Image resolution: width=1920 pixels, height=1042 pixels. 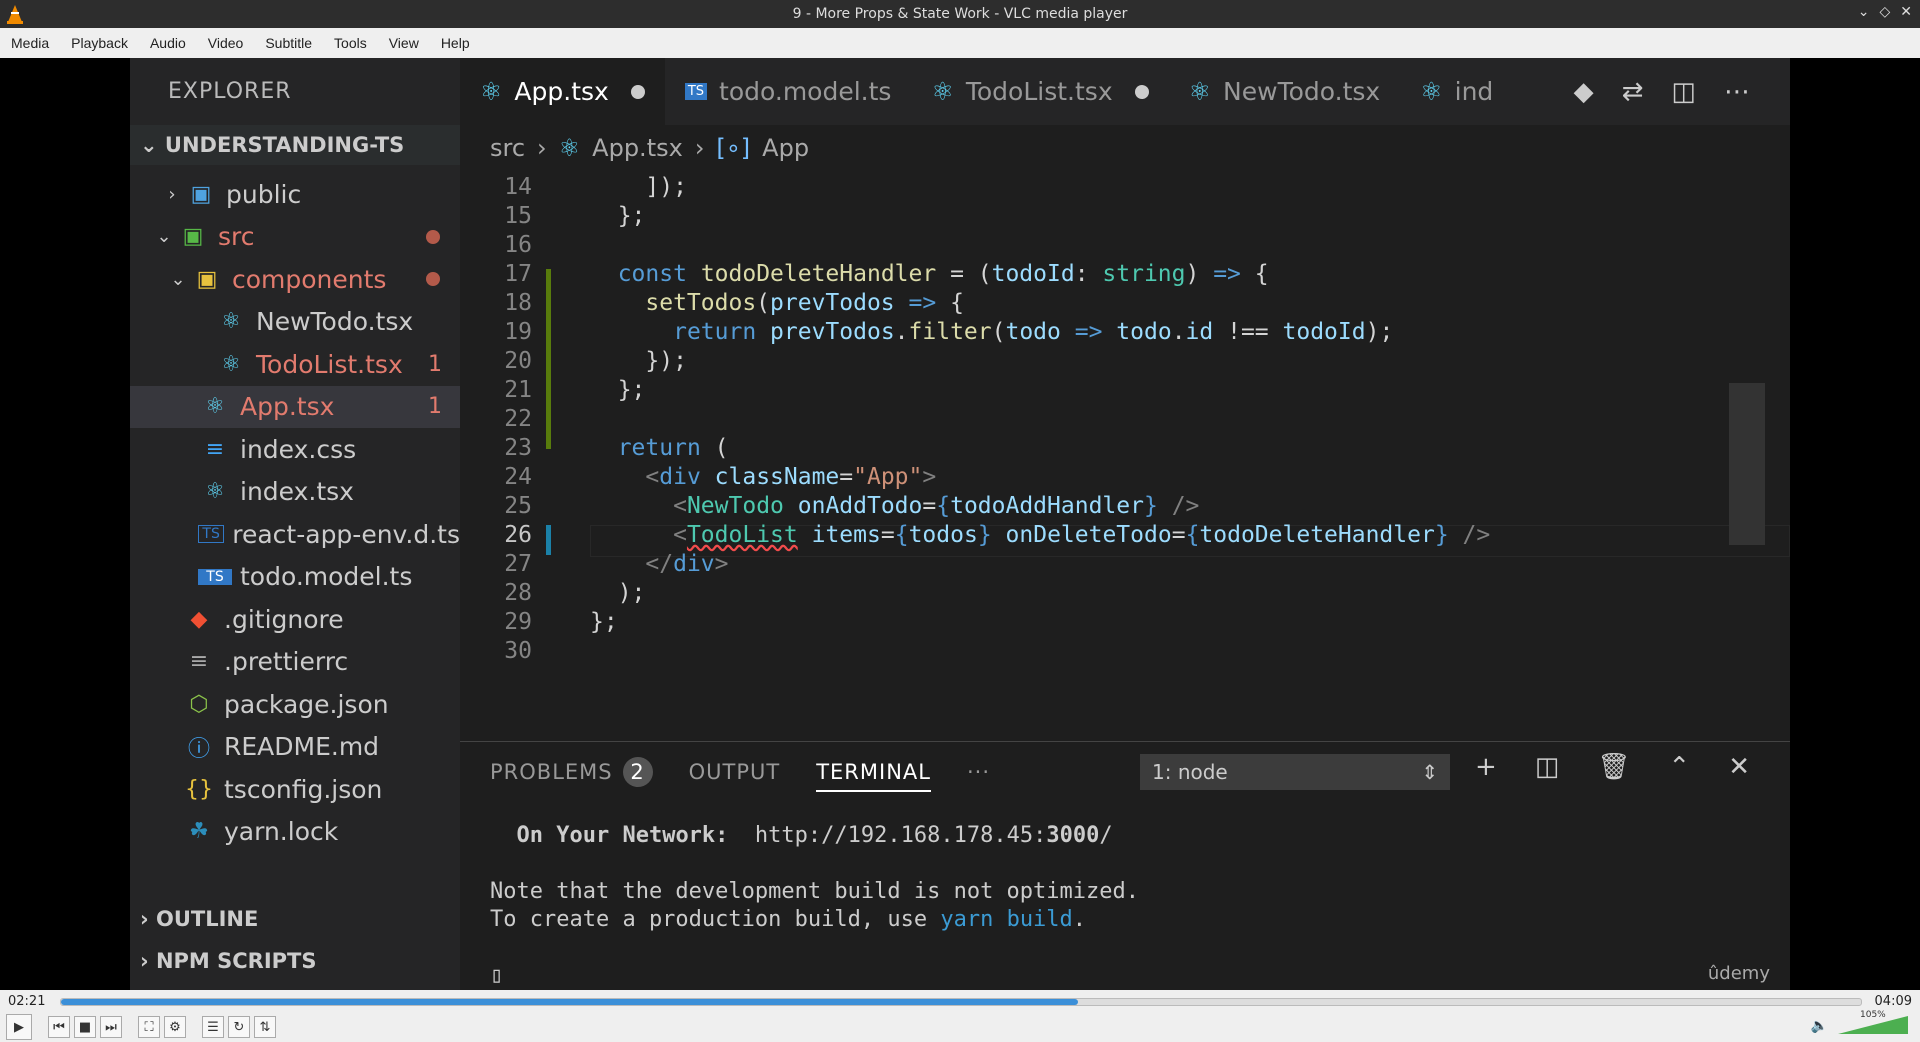 I want to click on tree-item: ☘ yarn.lock, so click(x=295, y=832).